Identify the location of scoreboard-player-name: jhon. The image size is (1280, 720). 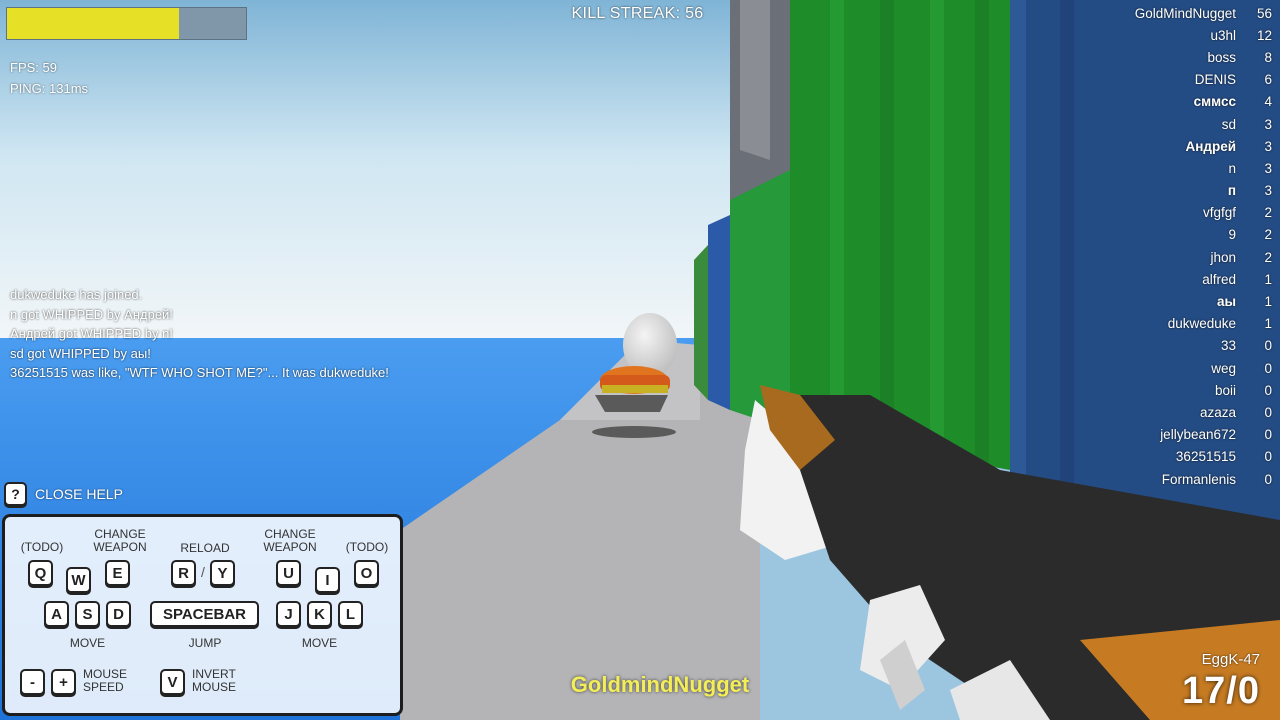
(1223, 257).